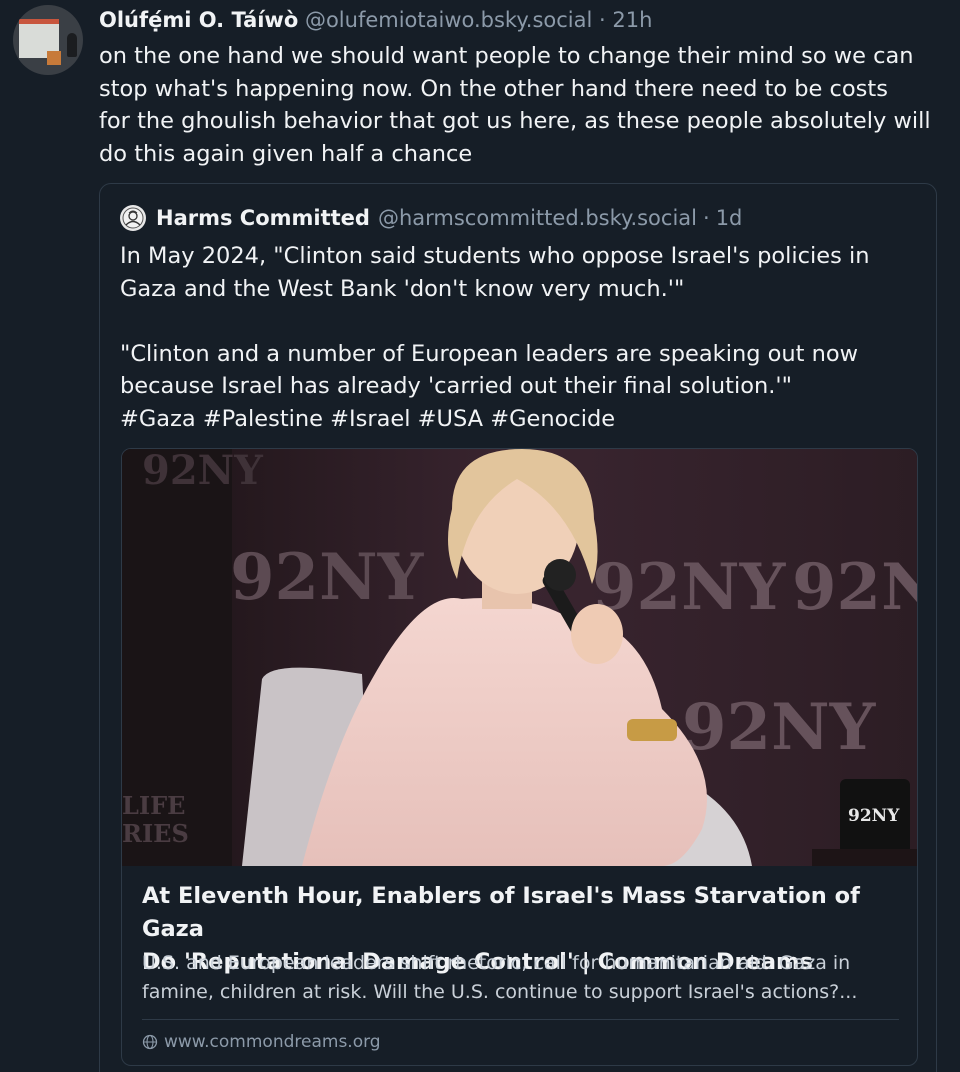 This screenshot has width=960, height=1072. I want to click on avatar-person, so click(72, 45).